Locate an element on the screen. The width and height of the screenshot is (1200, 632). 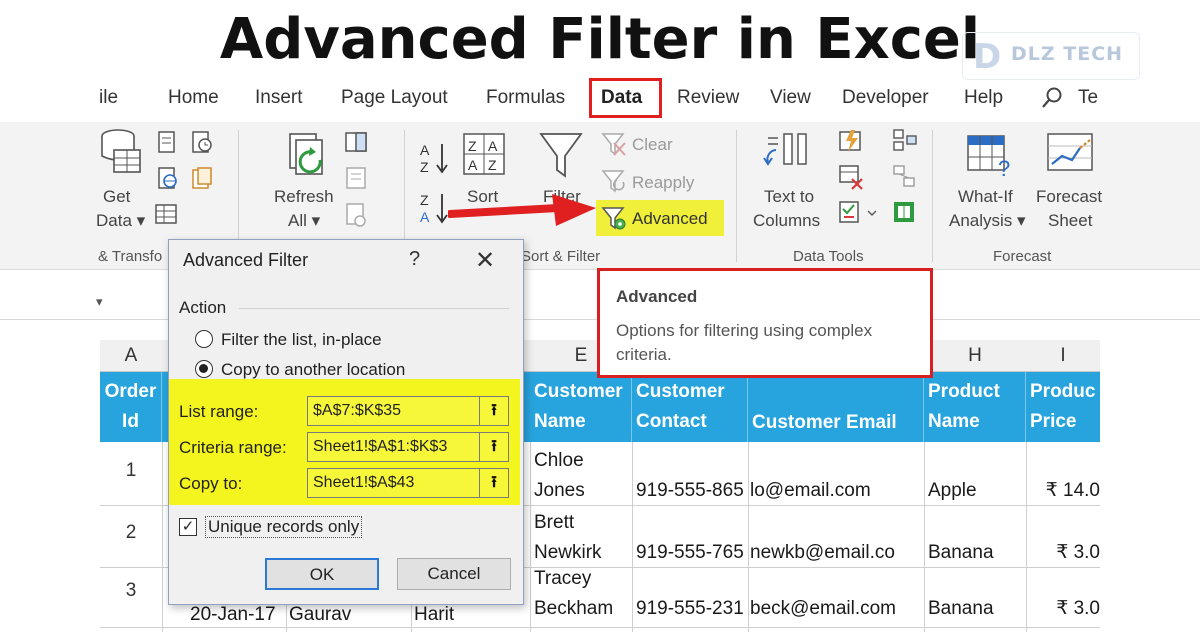
menu-developer: Developer is located at coordinates (885, 98).